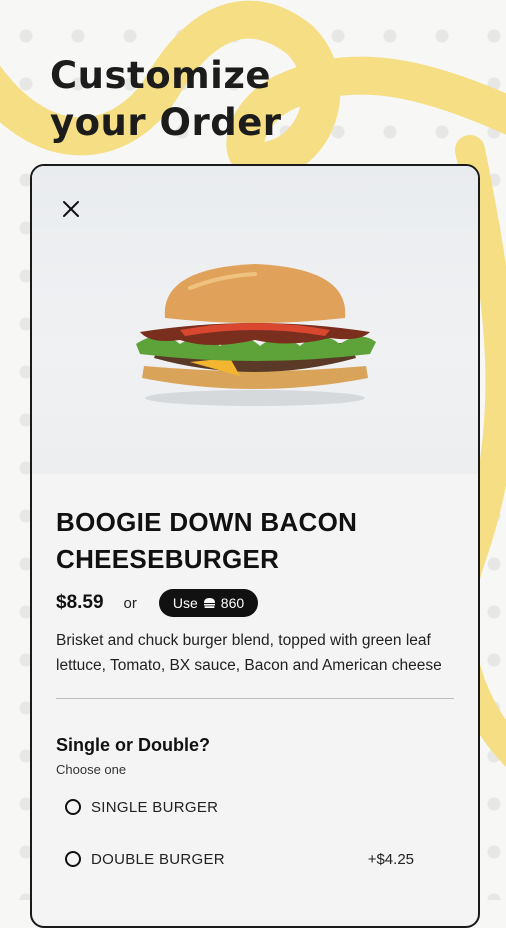  Describe the element at coordinates (166, 122) in the screenshot. I see `headline-line-2: your Order` at that location.